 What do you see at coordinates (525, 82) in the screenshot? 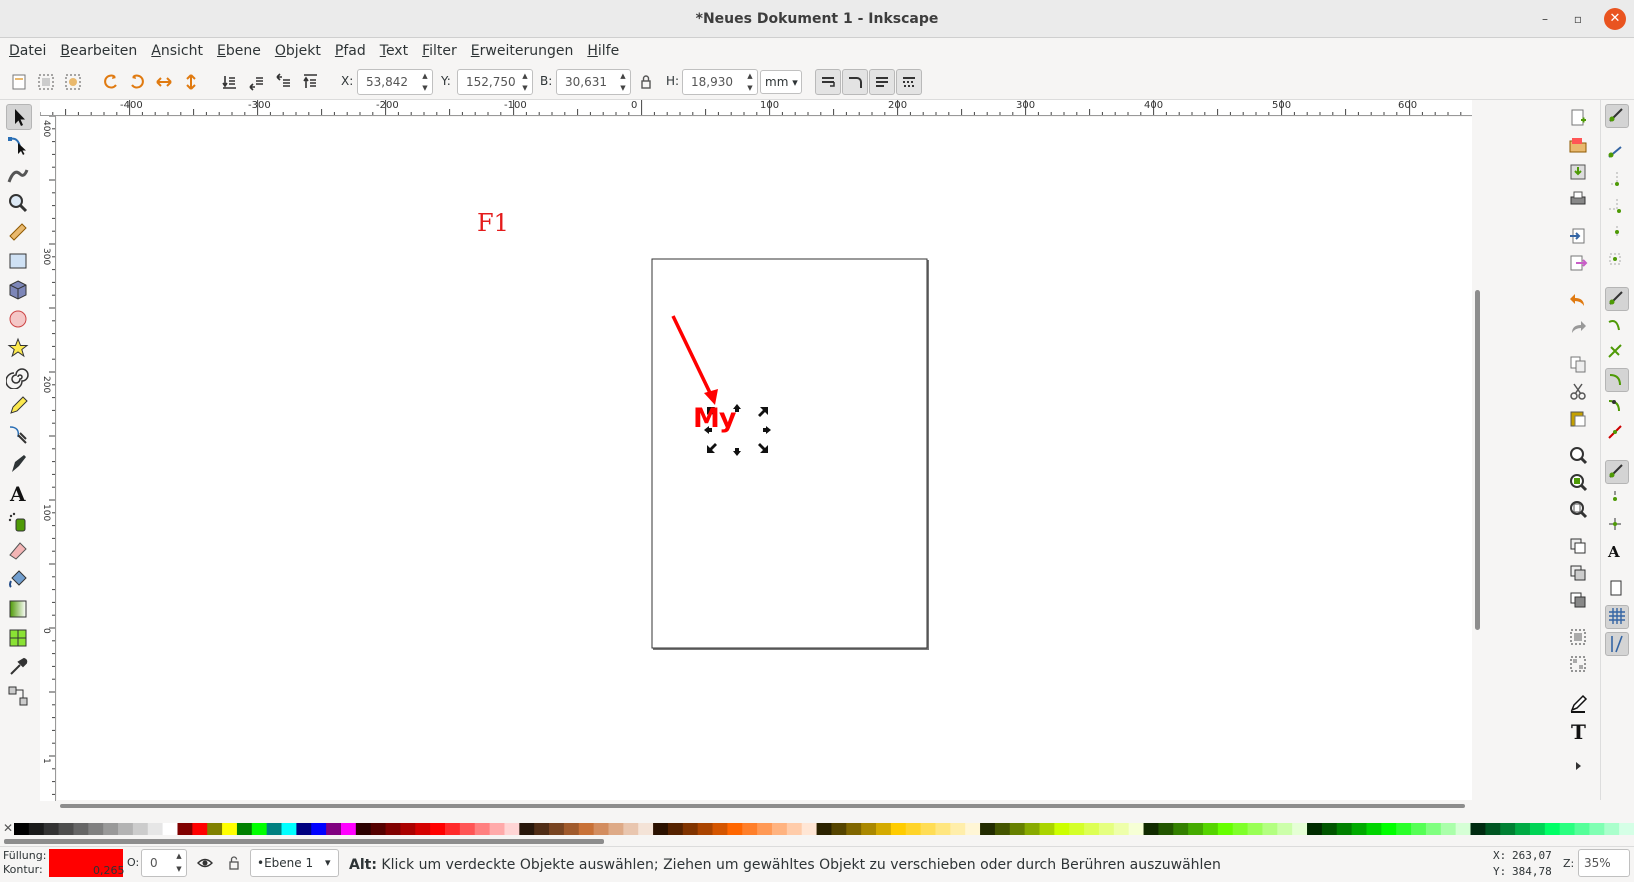
I see `y-stepper: ▲ ▼` at bounding box center [525, 82].